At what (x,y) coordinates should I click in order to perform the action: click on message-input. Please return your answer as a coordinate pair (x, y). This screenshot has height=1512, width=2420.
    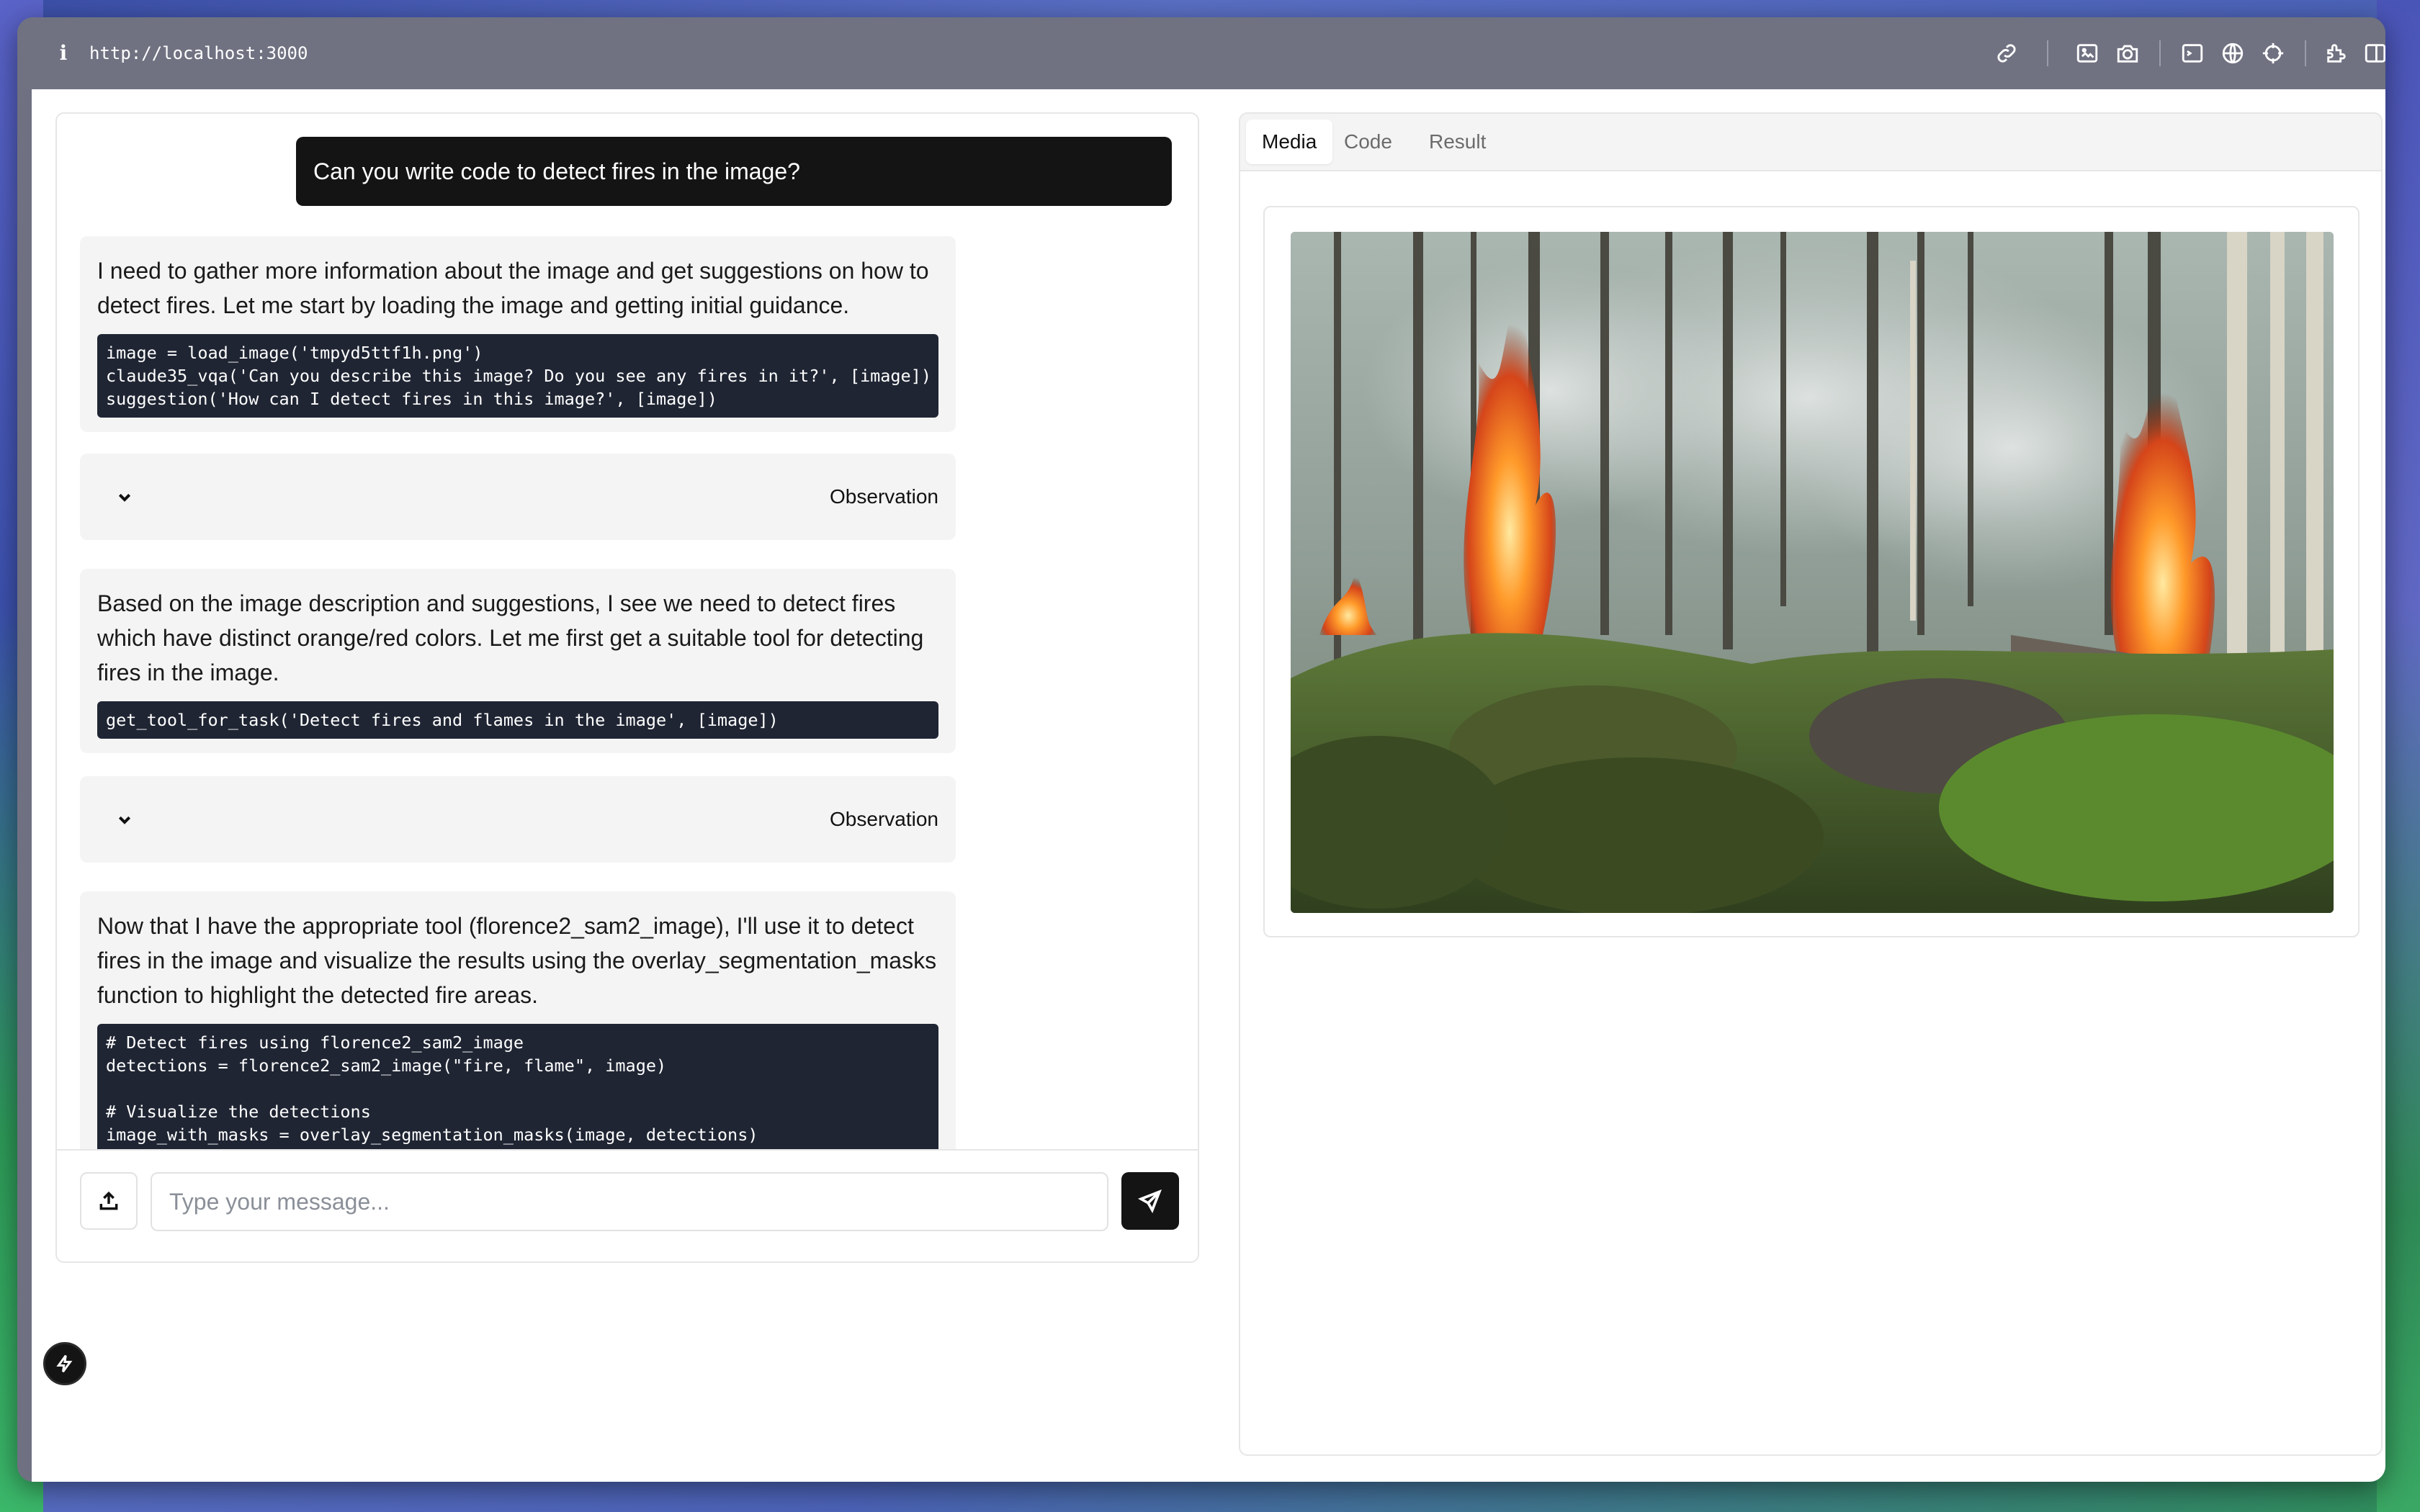
    Looking at the image, I should click on (629, 1201).